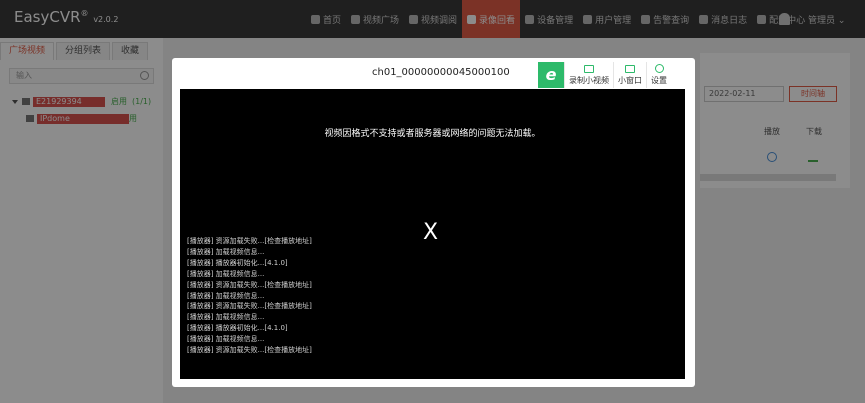 The height and width of the screenshot is (403, 865). I want to click on record-clip-button: 录制小视频, so click(588, 75).